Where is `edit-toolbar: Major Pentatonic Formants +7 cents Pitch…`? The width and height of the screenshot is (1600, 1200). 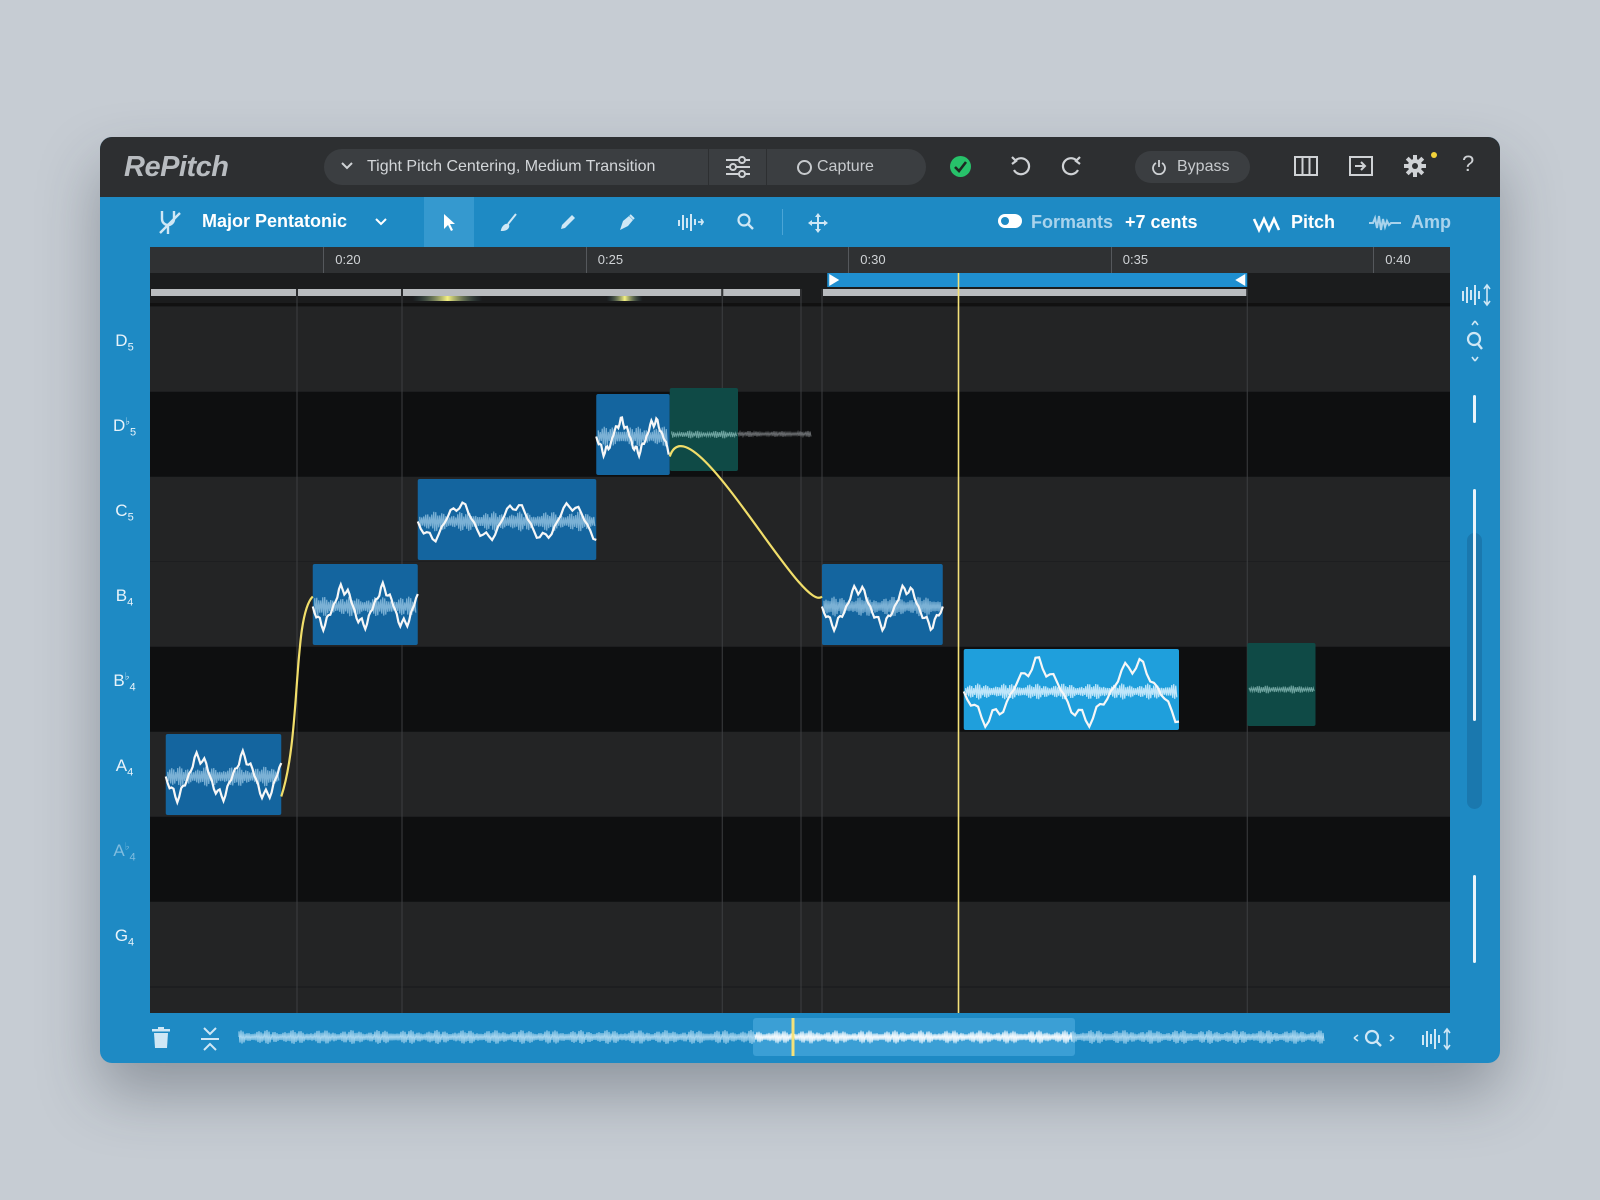
edit-toolbar: Major Pentatonic Formants +7 cents Pitch… is located at coordinates (800, 222).